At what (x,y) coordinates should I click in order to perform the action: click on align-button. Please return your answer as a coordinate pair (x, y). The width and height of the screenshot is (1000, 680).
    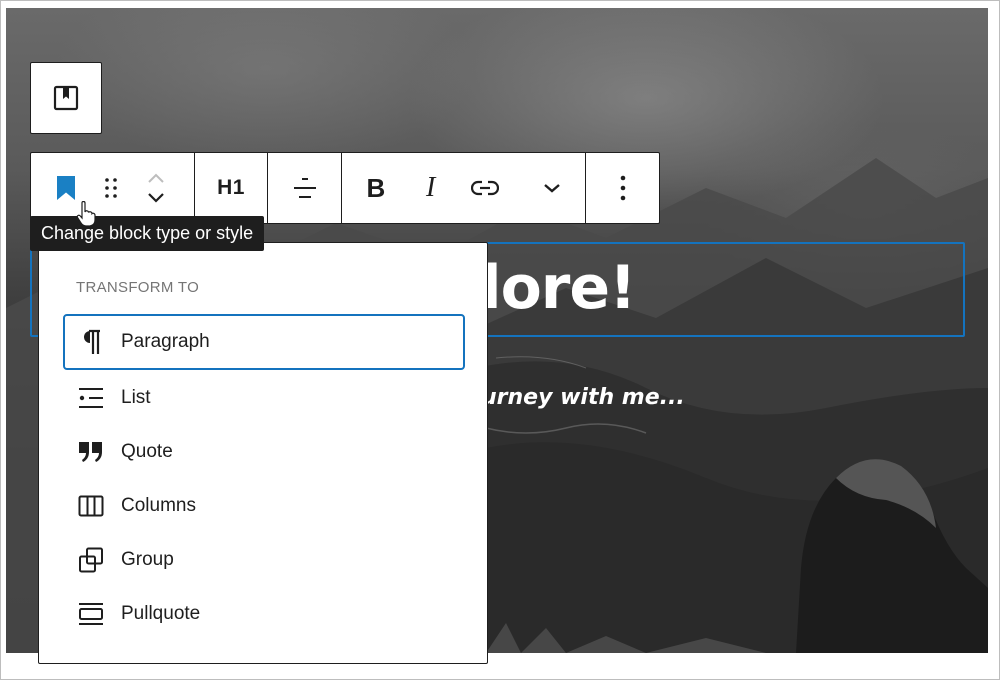
    Looking at the image, I should click on (304, 188).